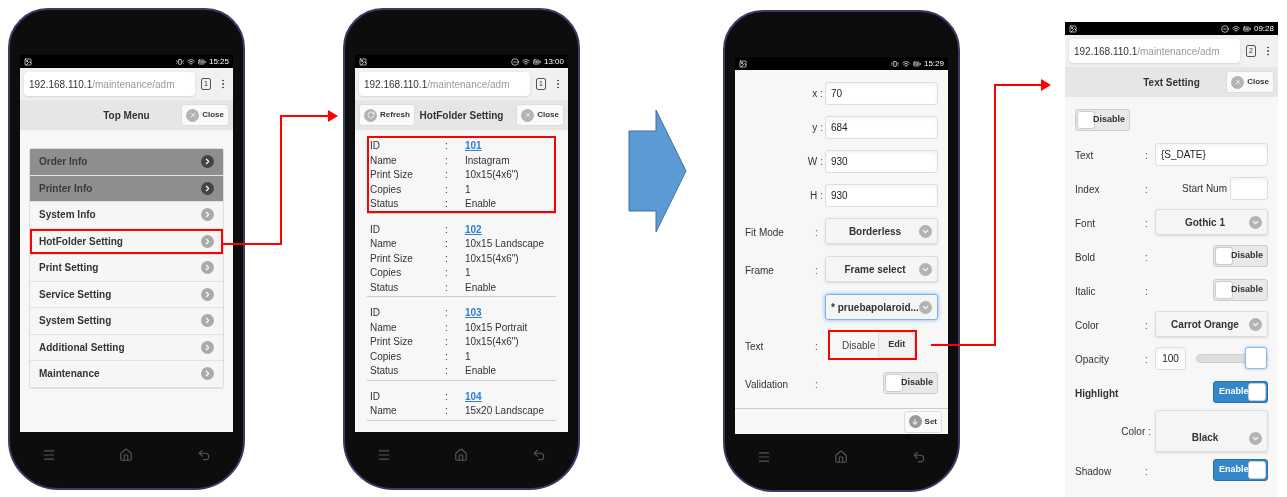 Image resolution: width=1287 pixels, height=497 pixels. Describe the element at coordinates (764, 232) in the screenshot. I see `field-label: Fit Mode` at that location.